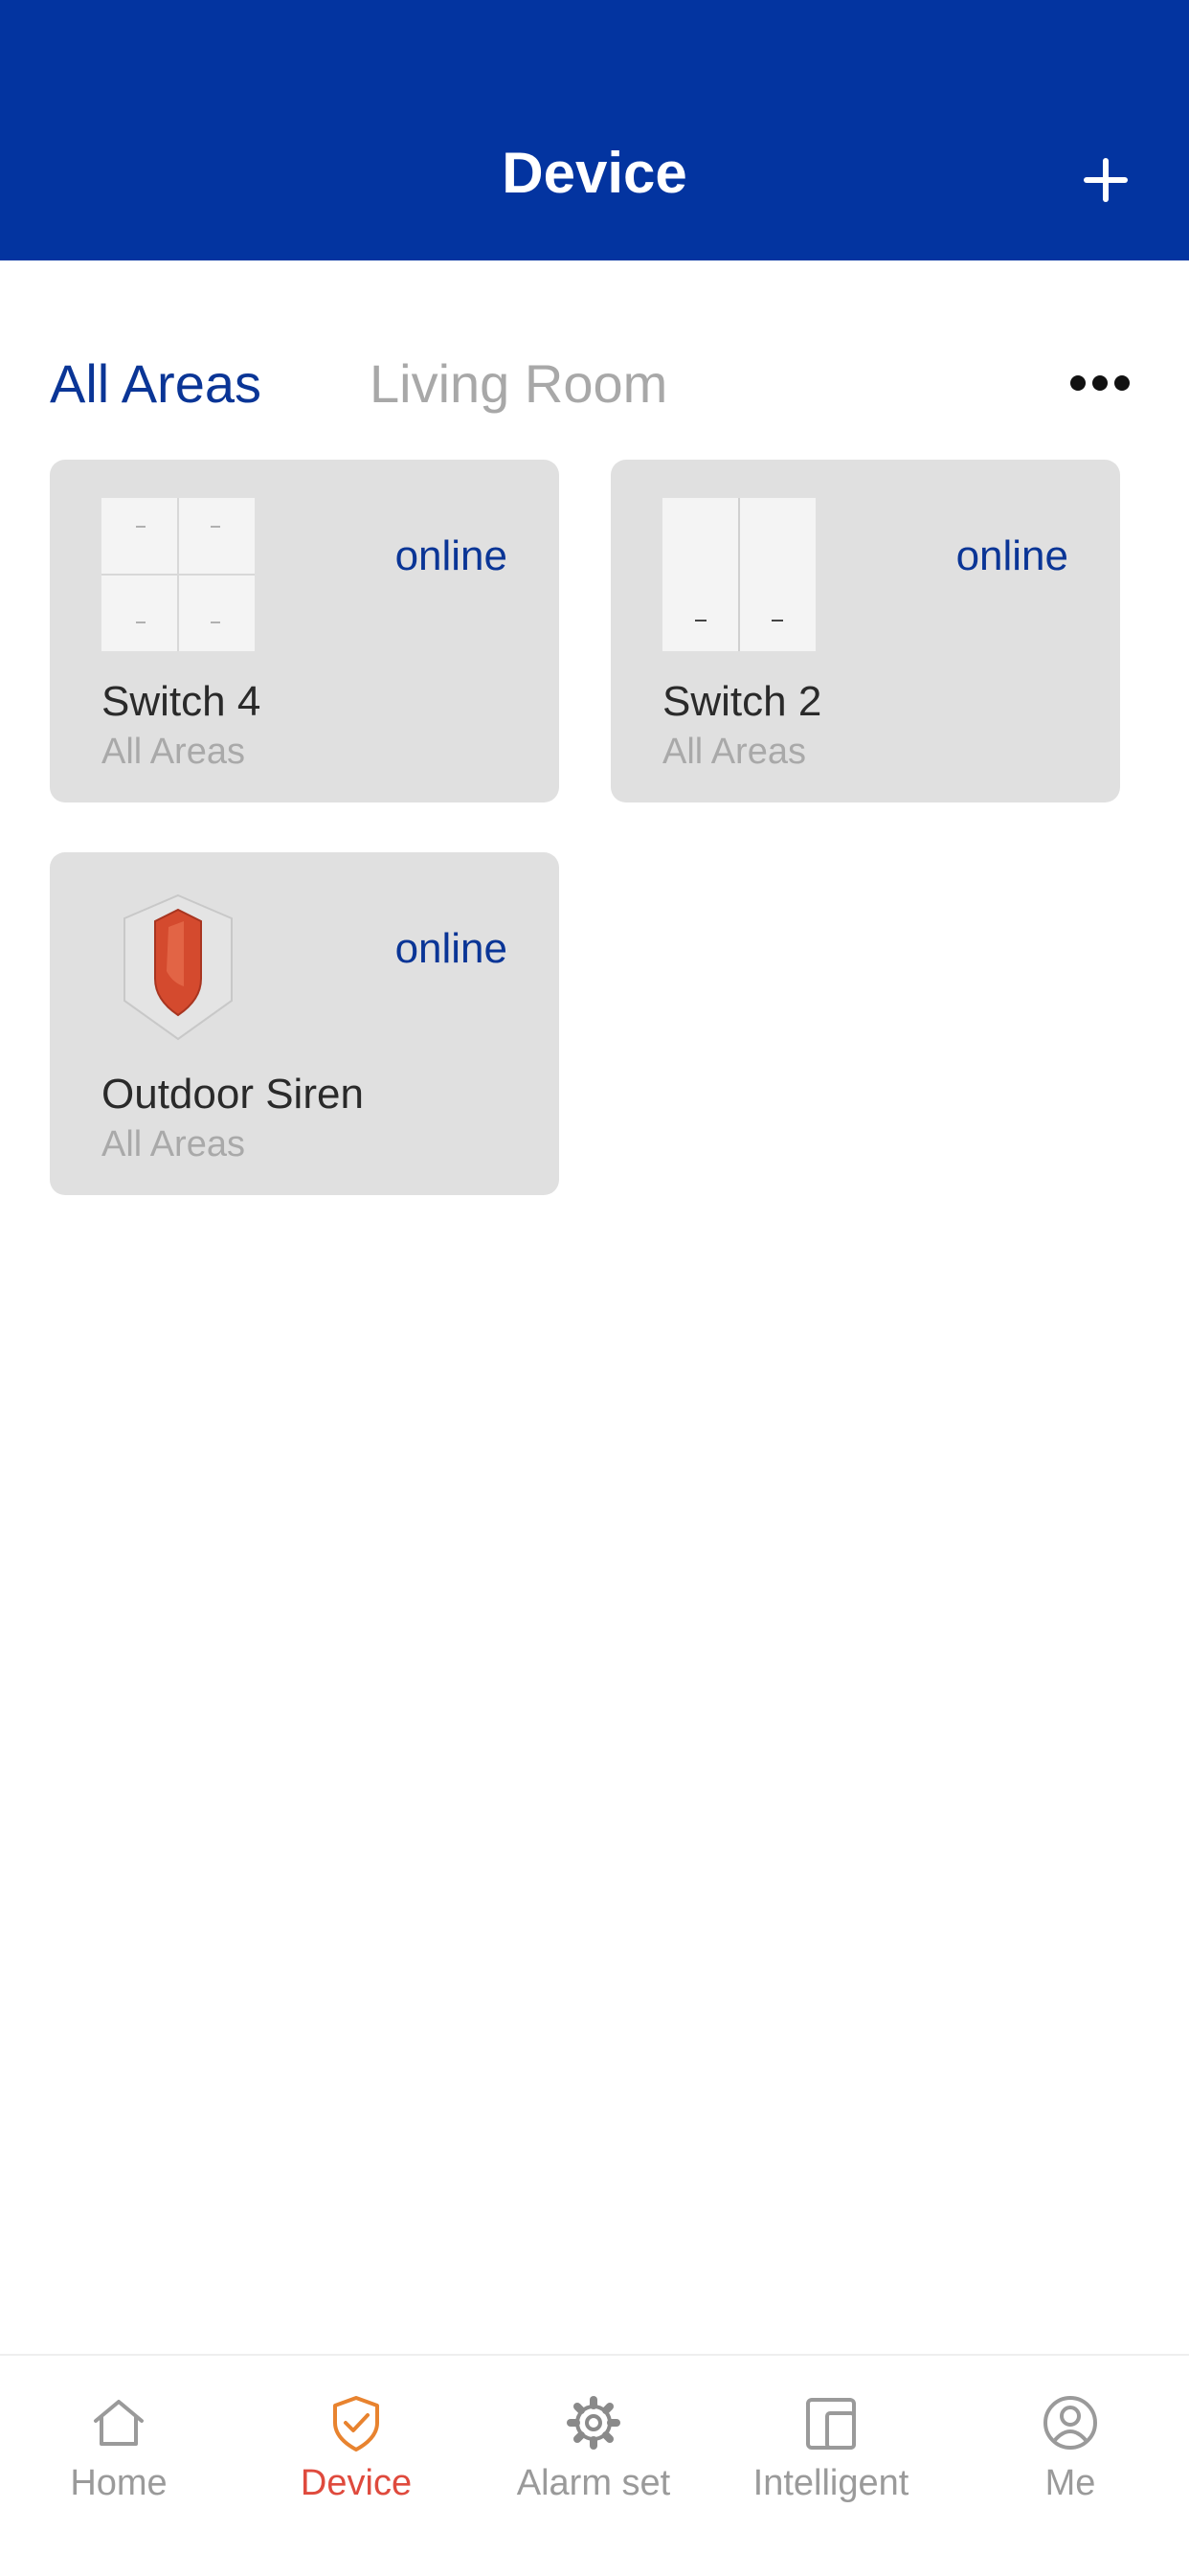  What do you see at coordinates (739, 574) in the screenshot?
I see `switch-2-gang-icon` at bounding box center [739, 574].